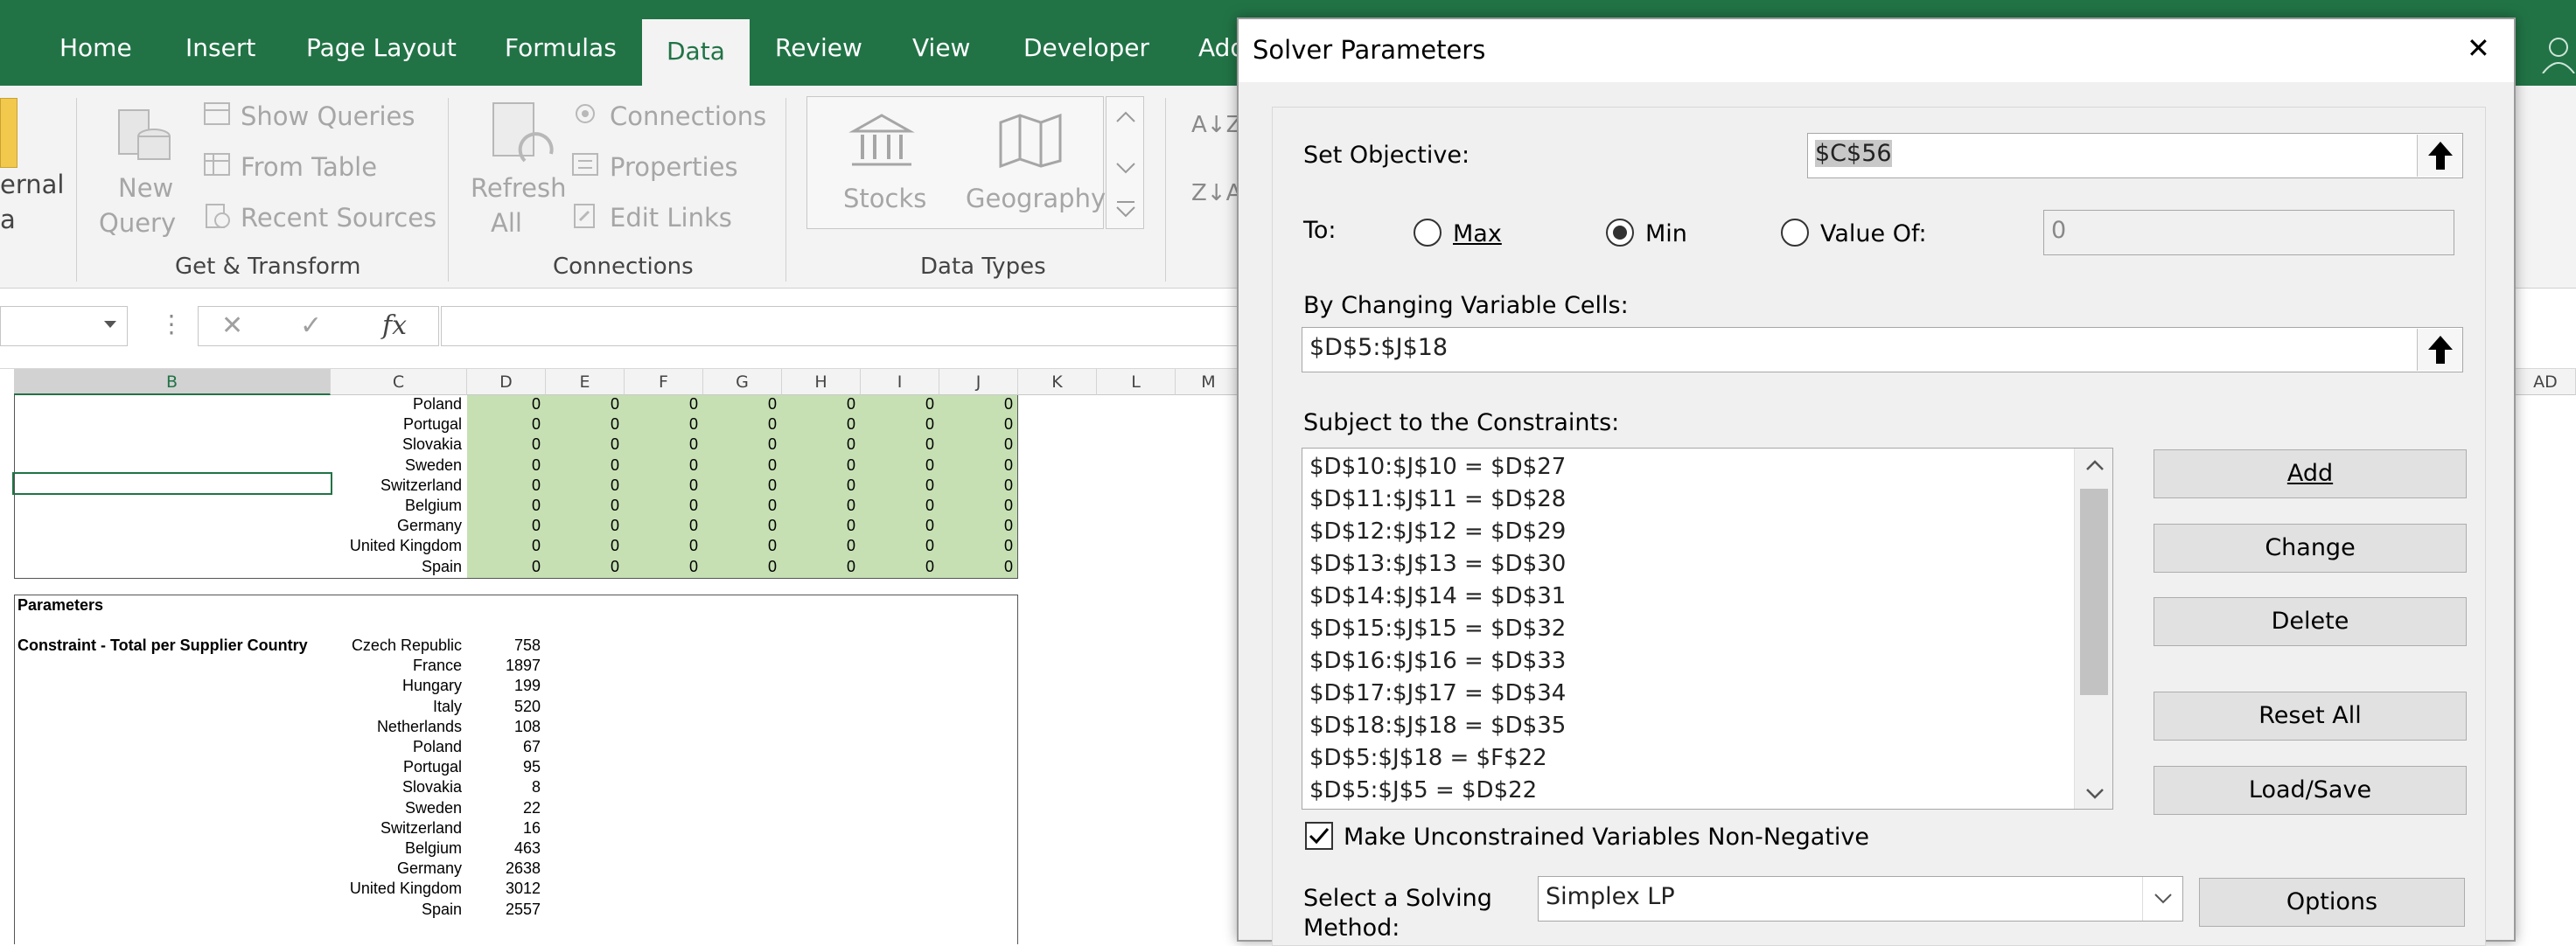 This screenshot has width=2576, height=946. What do you see at coordinates (396, 444) in the screenshot?
I see `row-label: Slovakia` at bounding box center [396, 444].